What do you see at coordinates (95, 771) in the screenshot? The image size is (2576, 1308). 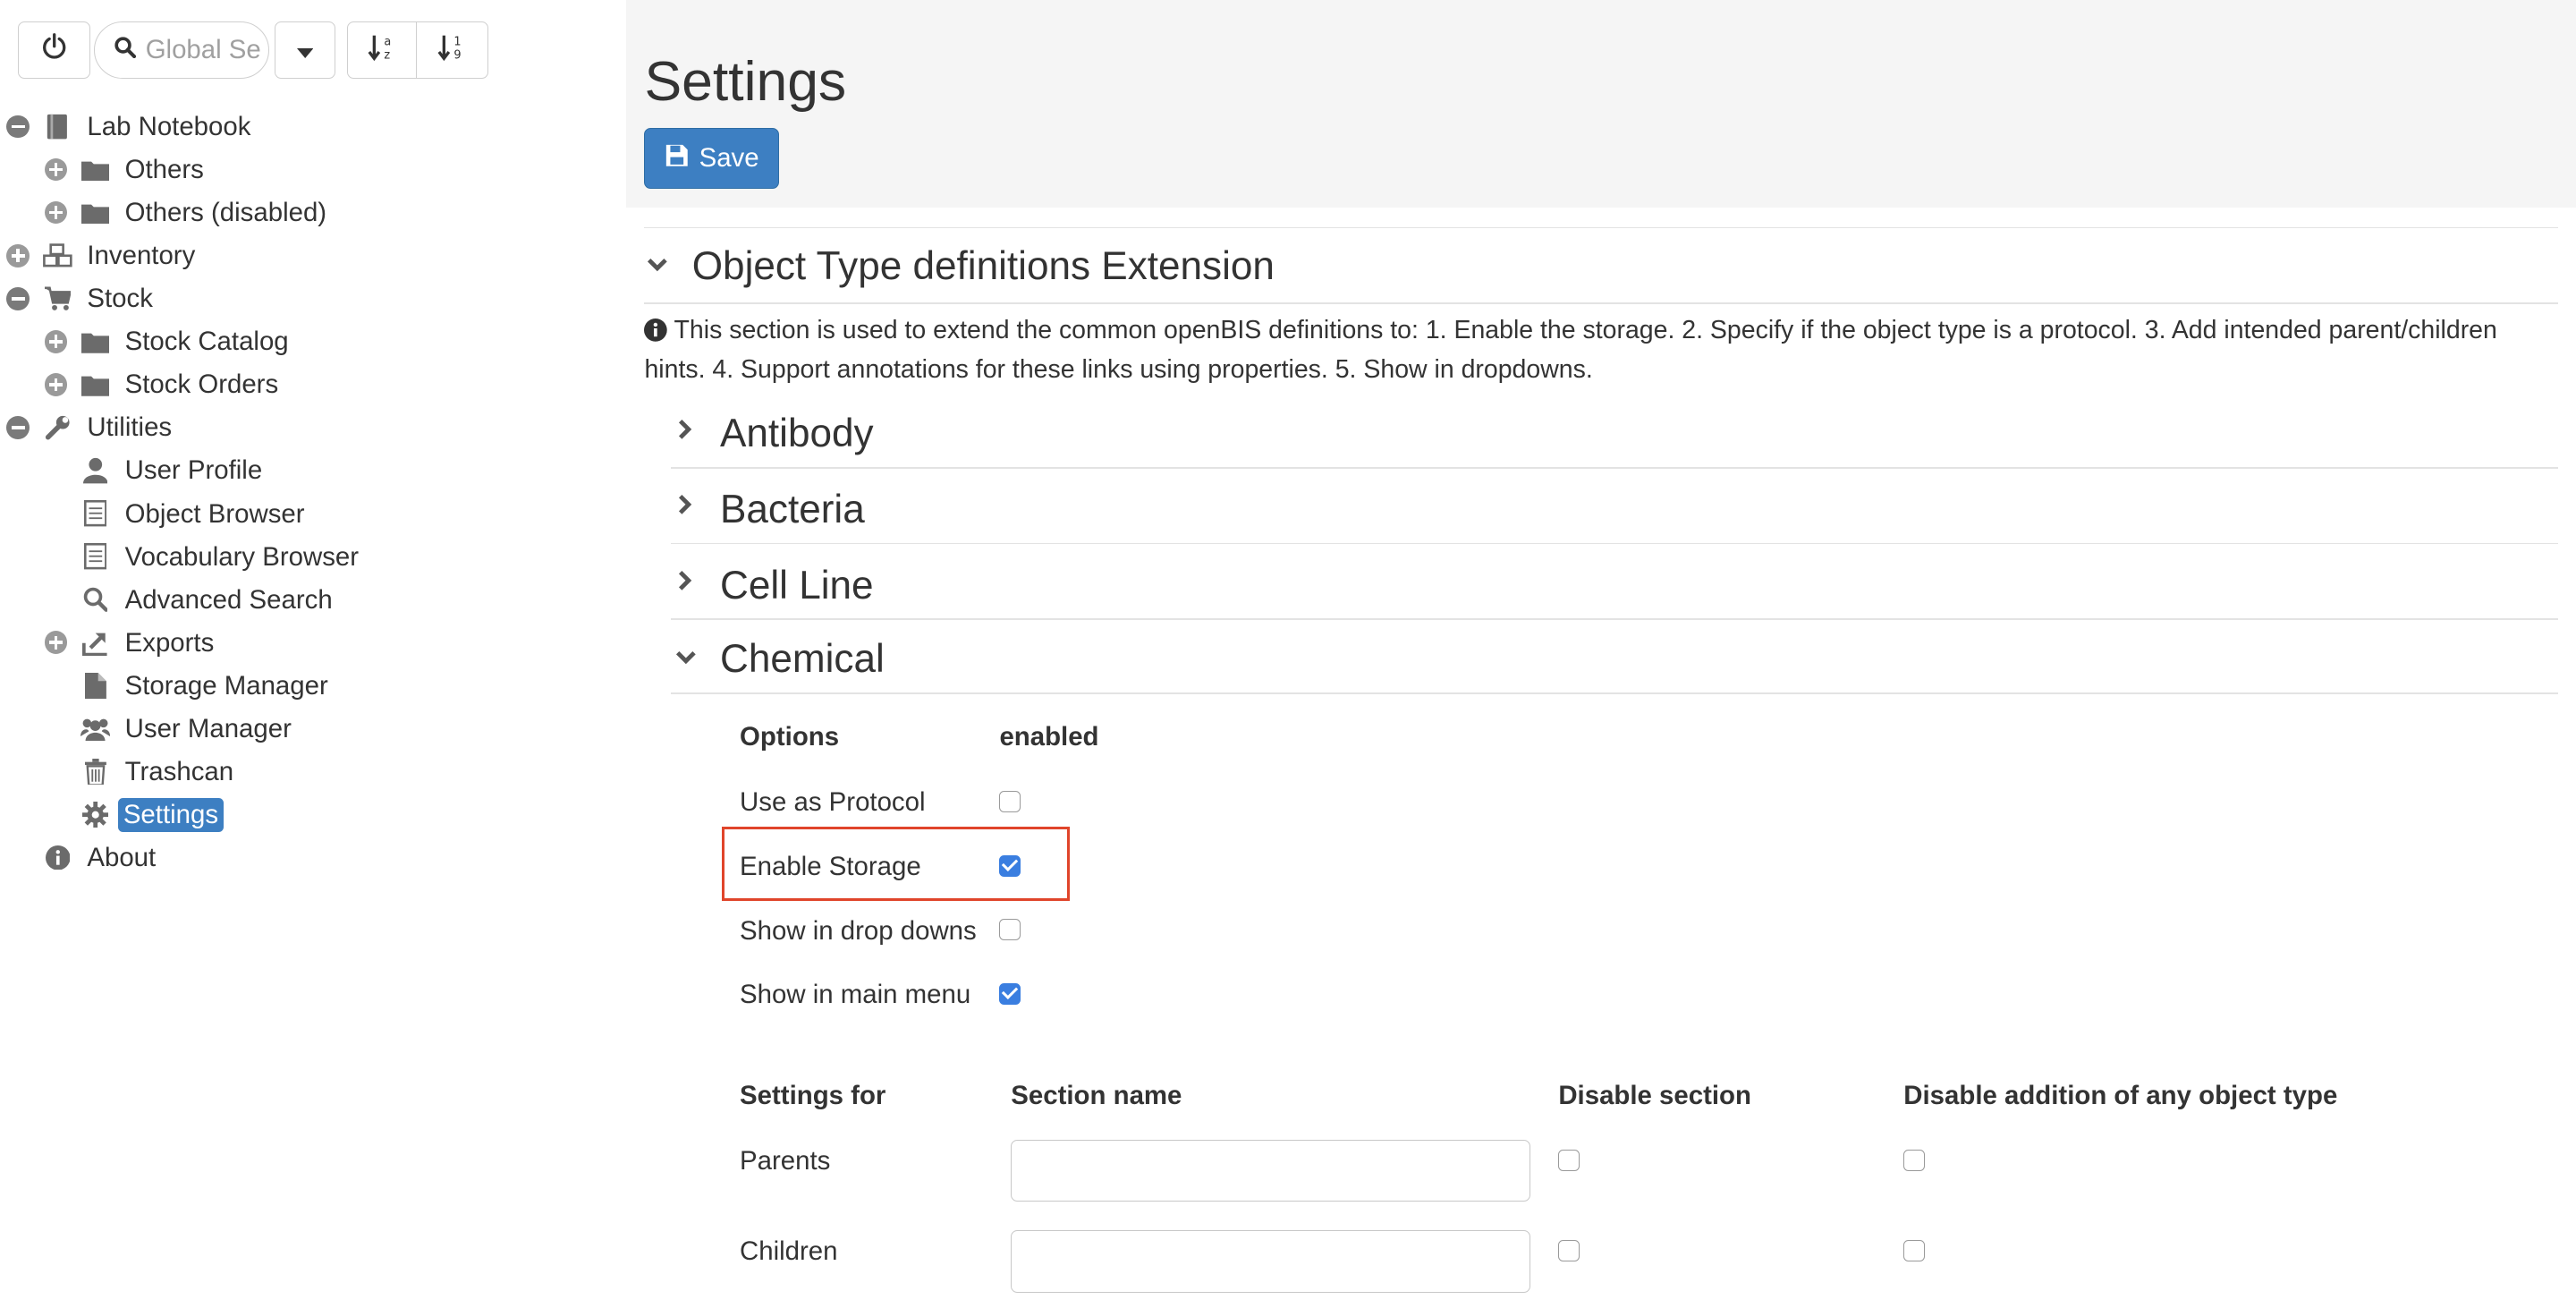 I see `trash-icon` at bounding box center [95, 771].